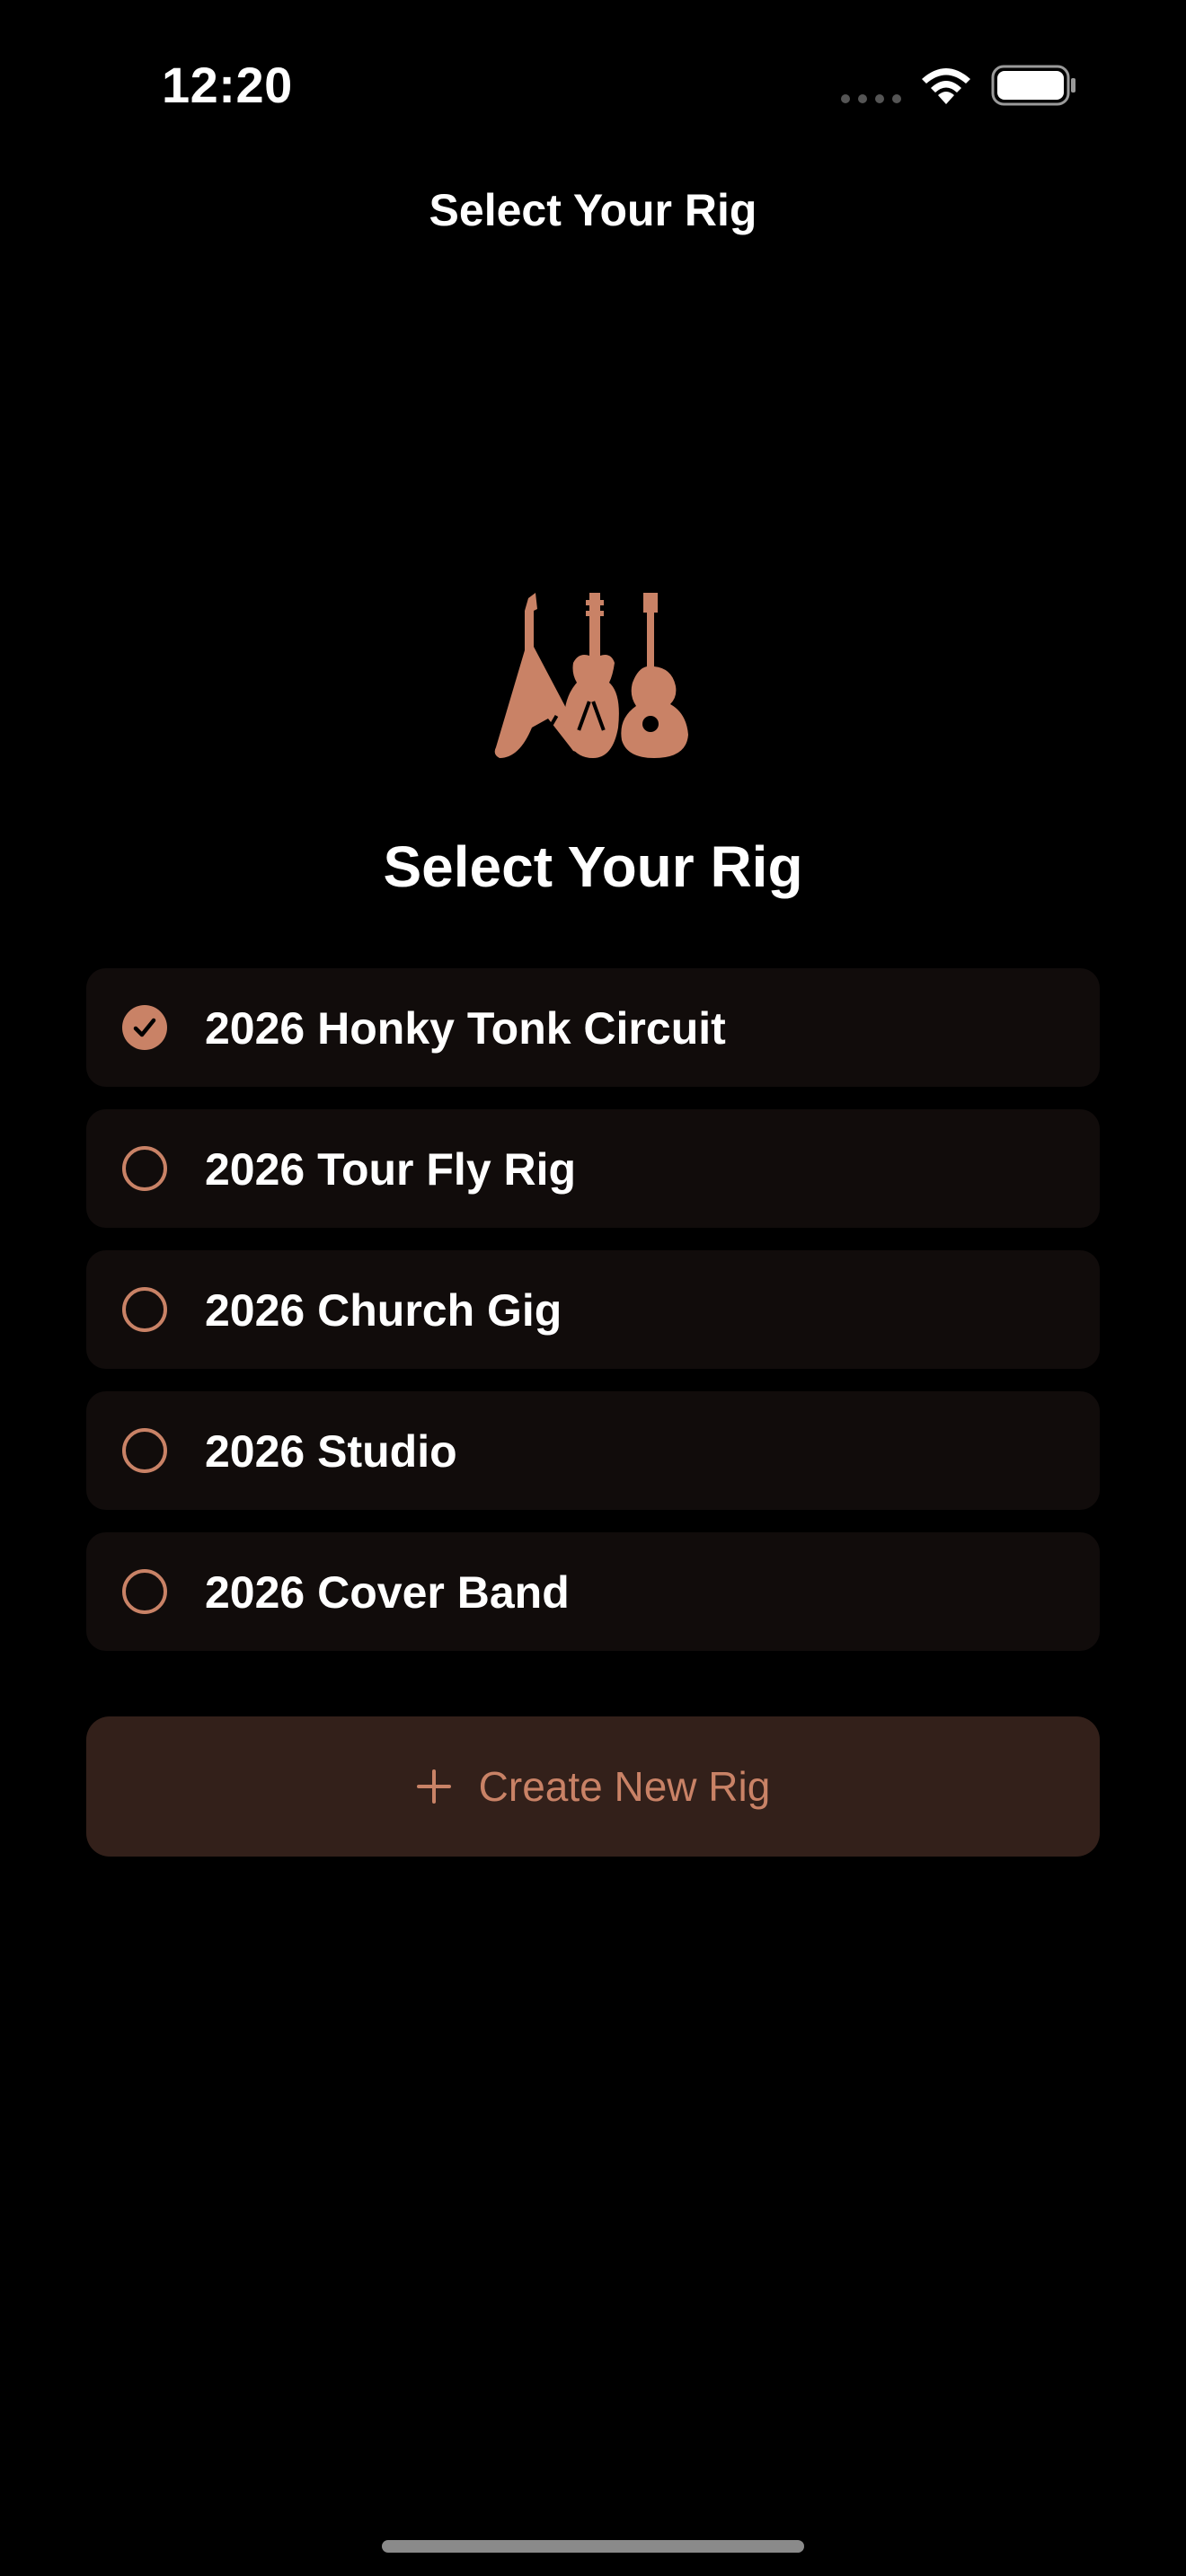 The height and width of the screenshot is (2576, 1186). Describe the element at coordinates (624, 1786) in the screenshot. I see `create-new-rig-label: Create New Rig` at that location.